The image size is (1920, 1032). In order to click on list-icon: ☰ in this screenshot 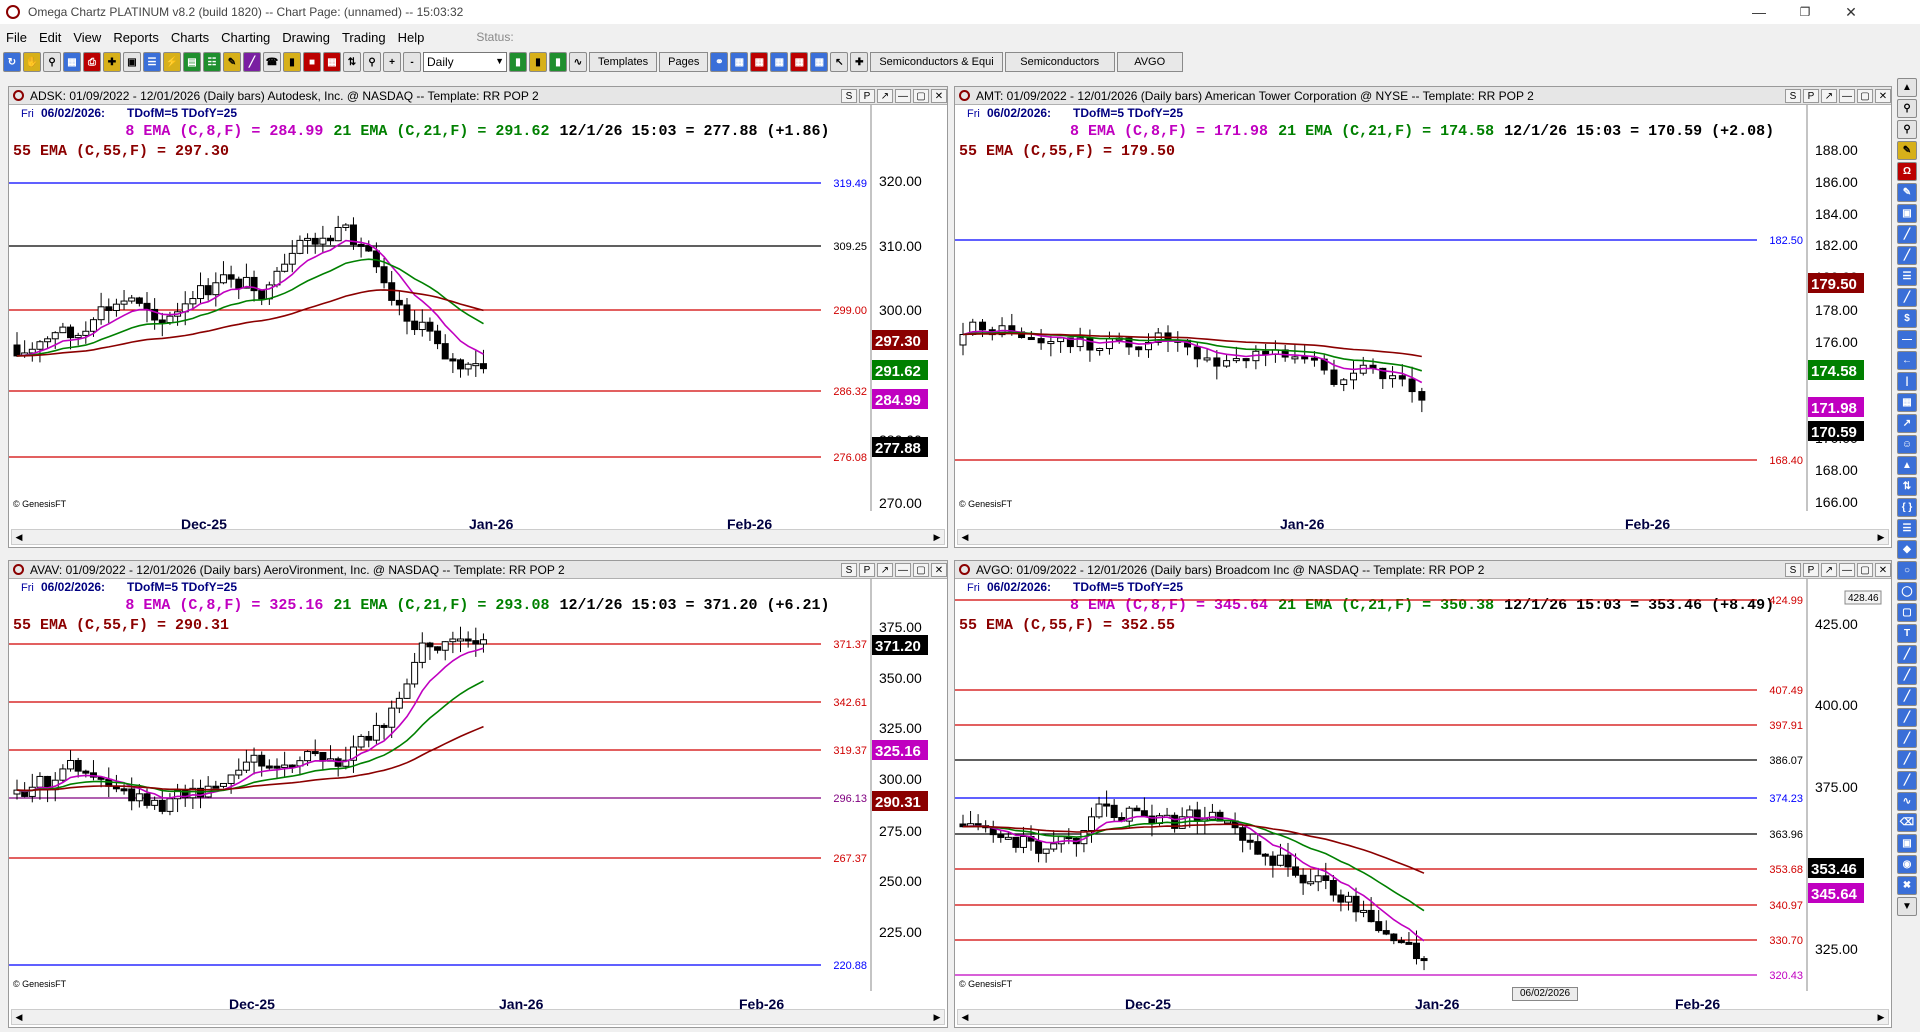, I will do `click(152, 62)`.